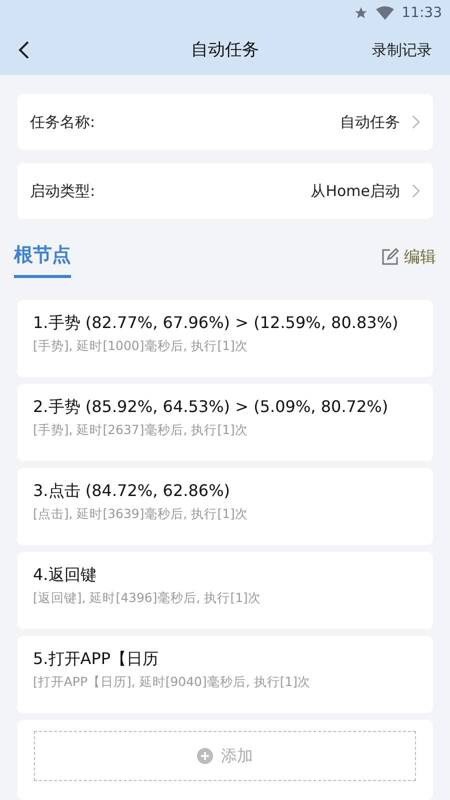 The height and width of the screenshot is (800, 450). I want to click on edit-icon, so click(390, 257).